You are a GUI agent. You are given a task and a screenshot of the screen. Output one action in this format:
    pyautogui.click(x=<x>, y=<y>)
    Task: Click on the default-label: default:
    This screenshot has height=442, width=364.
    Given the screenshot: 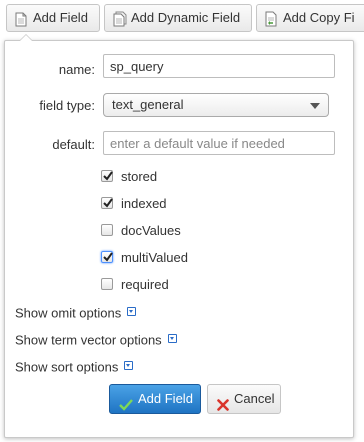 What is the action you would take?
    pyautogui.click(x=73, y=144)
    